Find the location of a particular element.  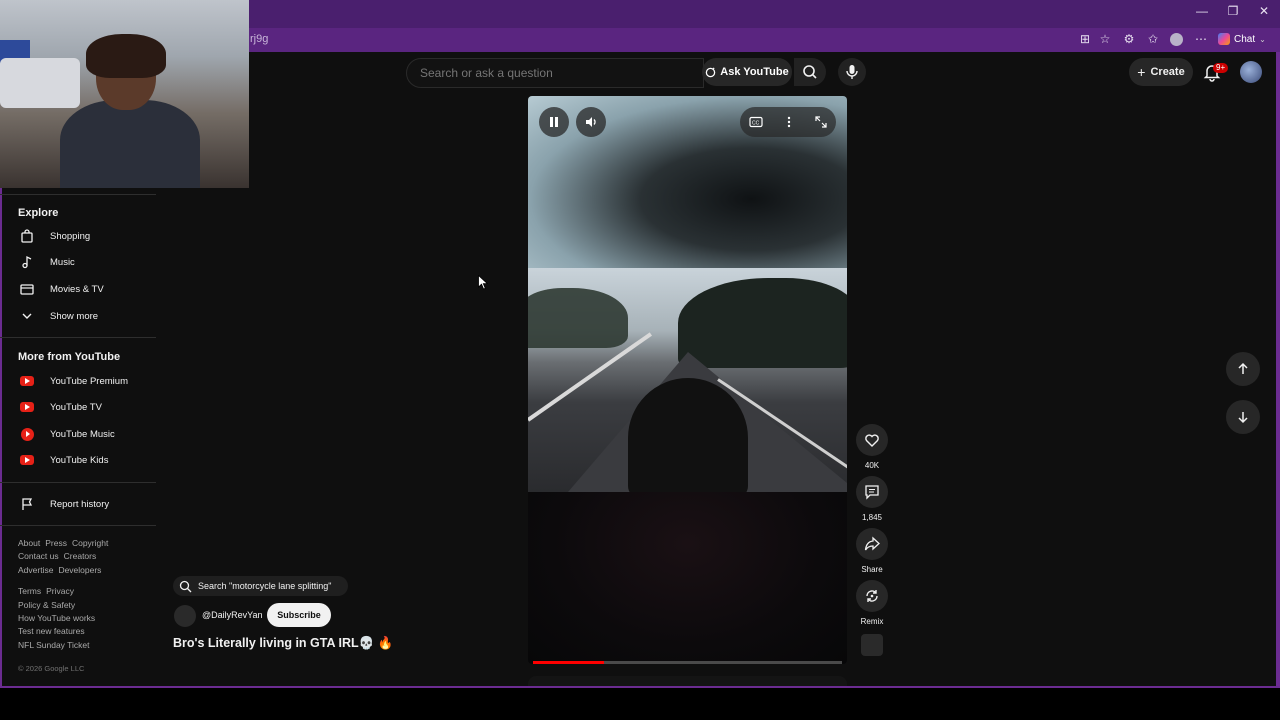

fullscreen-icon is located at coordinates (821, 122).